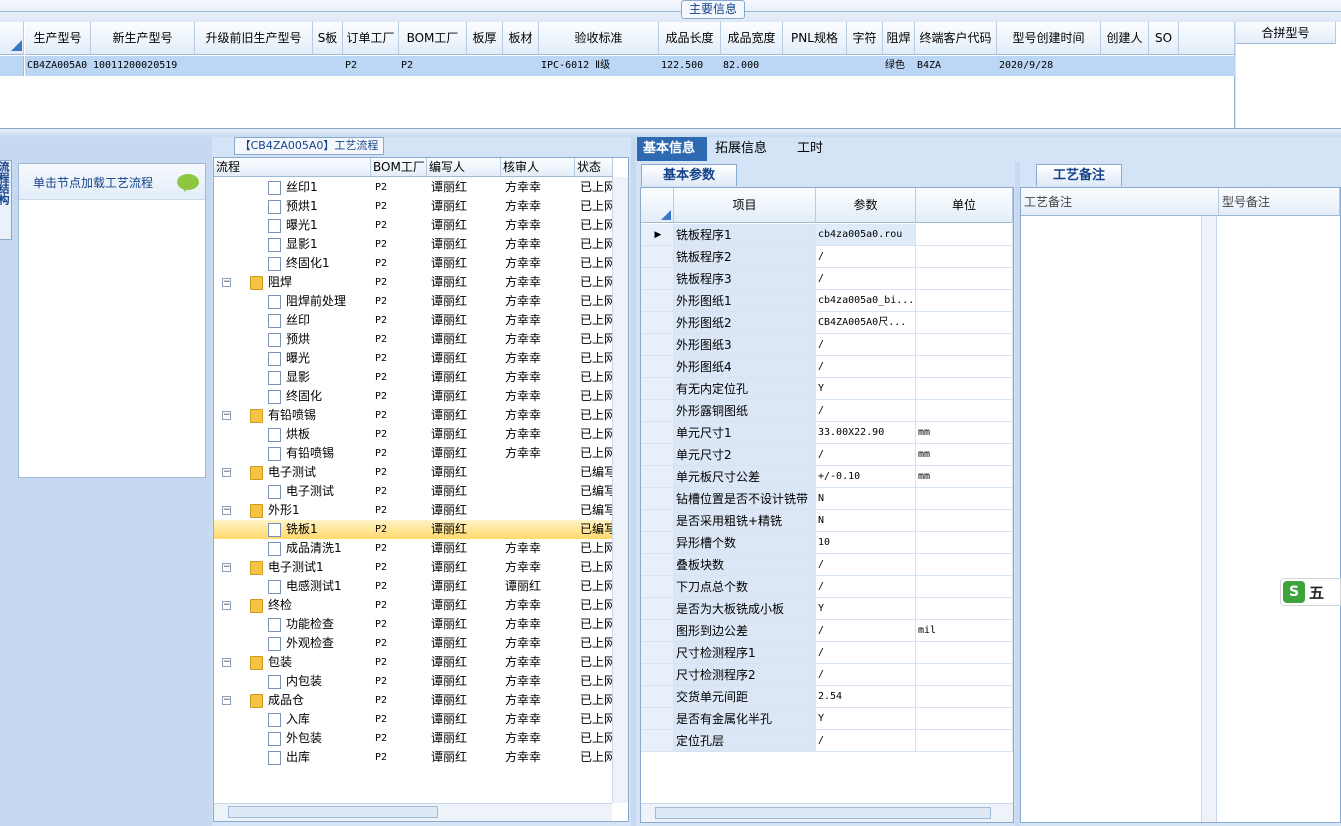 The width and height of the screenshot is (1341, 826). What do you see at coordinates (866, 609) in the screenshot?
I see `param-value: Y` at bounding box center [866, 609].